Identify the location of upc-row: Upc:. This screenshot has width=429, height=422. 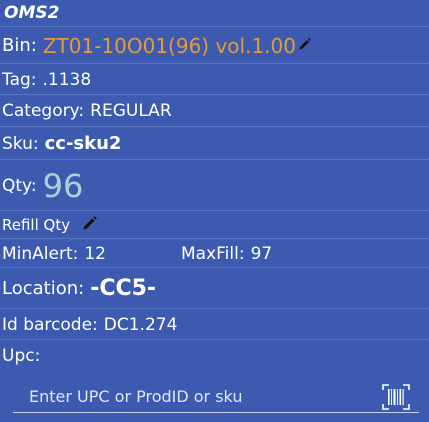
(214, 356).